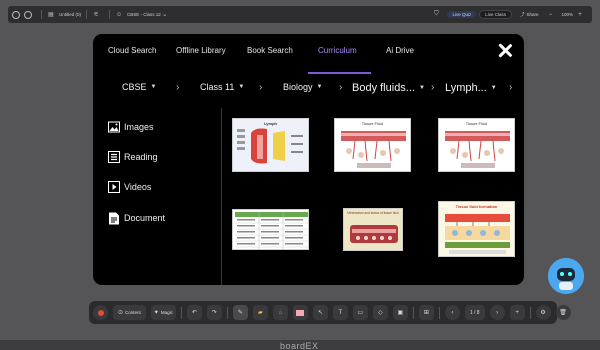 This screenshot has height=350, width=600. What do you see at coordinates (16, 14) in the screenshot?
I see `menu-icon` at bounding box center [16, 14].